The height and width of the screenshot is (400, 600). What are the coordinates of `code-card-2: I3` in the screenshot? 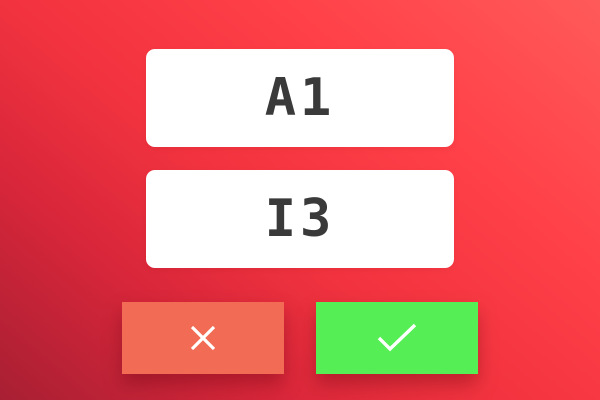 It's located at (300, 219).